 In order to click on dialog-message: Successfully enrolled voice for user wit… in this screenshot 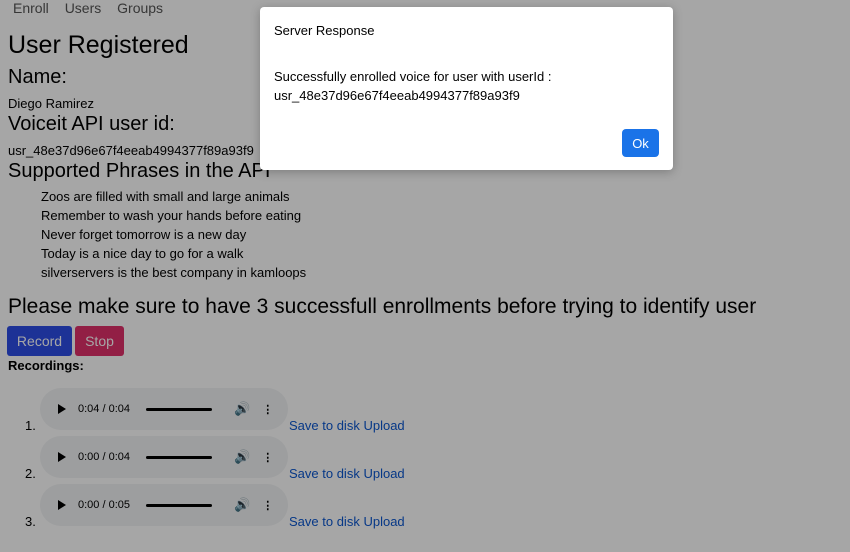, I will do `click(413, 86)`.